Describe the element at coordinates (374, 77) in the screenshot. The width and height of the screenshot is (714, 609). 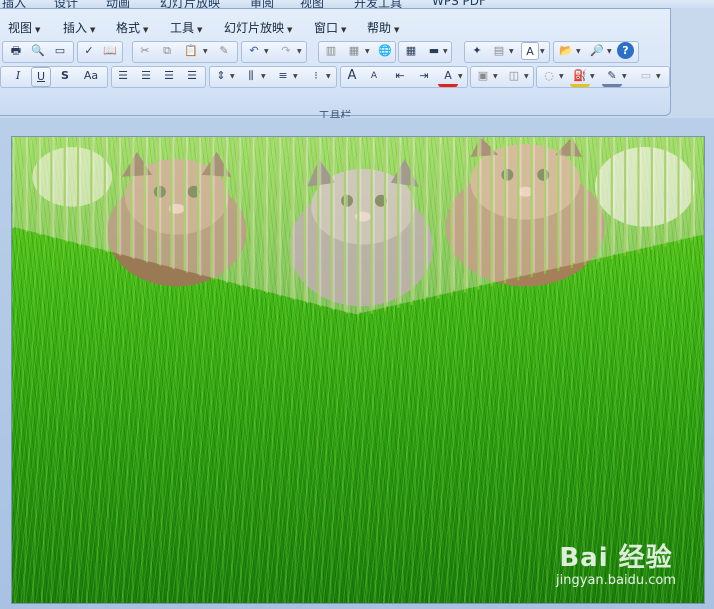
I see `shrink-font-button: A` at that location.